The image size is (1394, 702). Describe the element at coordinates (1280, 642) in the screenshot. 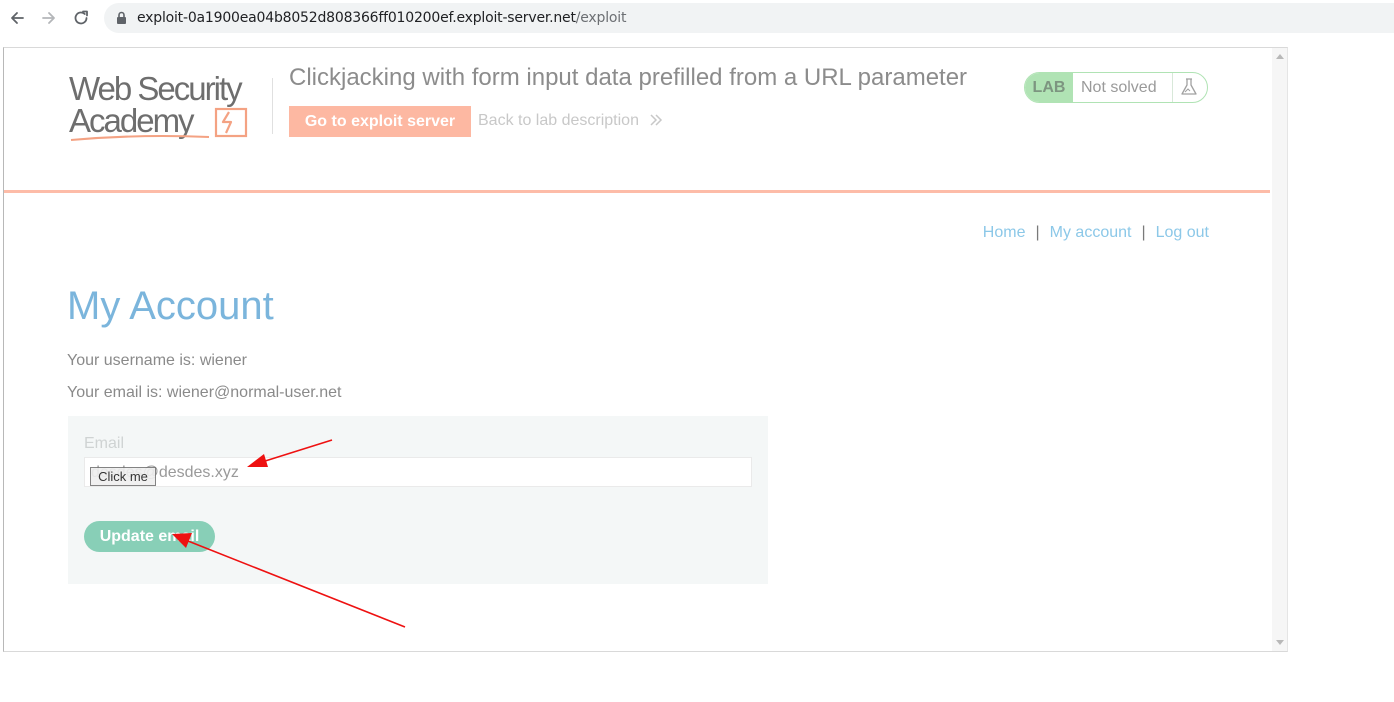

I see `scroll-down-arrow-icon` at that location.